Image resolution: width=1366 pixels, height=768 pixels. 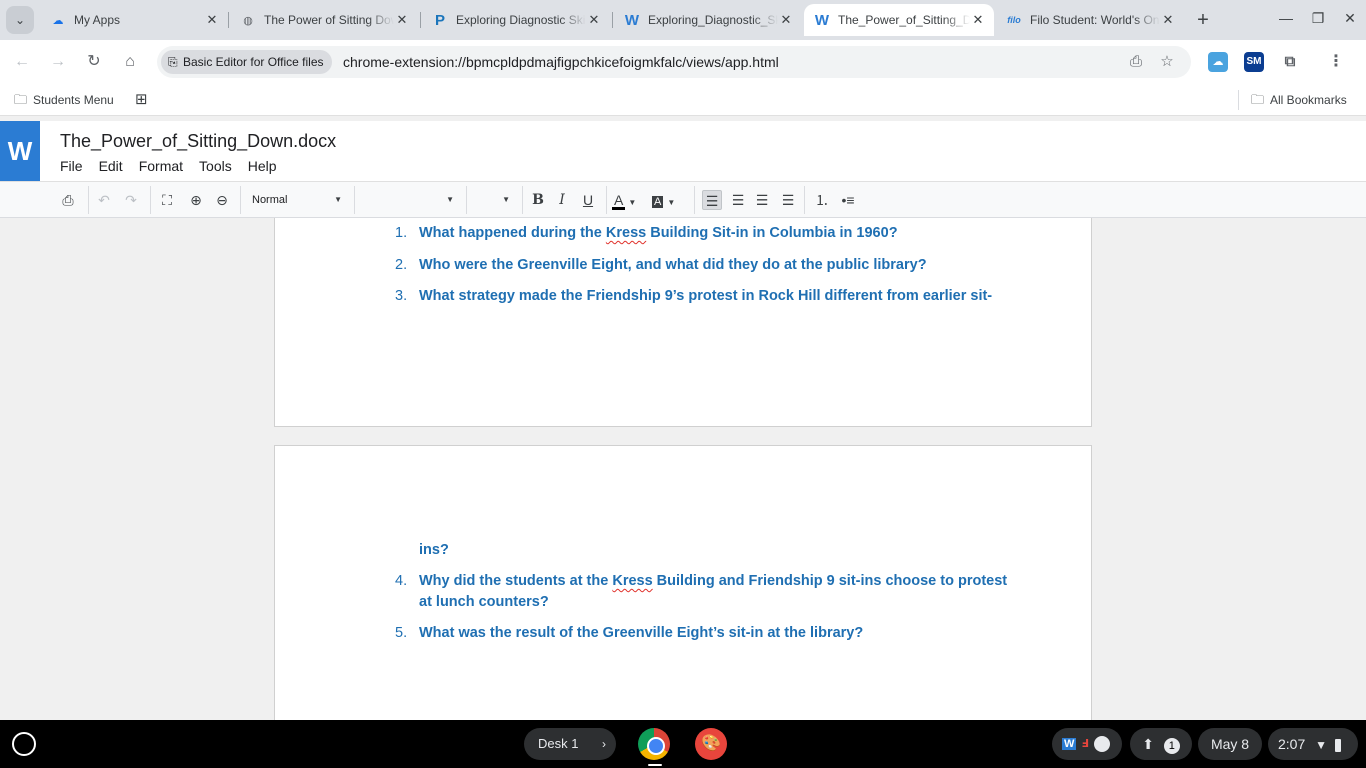 I want to click on menu-help: Help, so click(x=262, y=166).